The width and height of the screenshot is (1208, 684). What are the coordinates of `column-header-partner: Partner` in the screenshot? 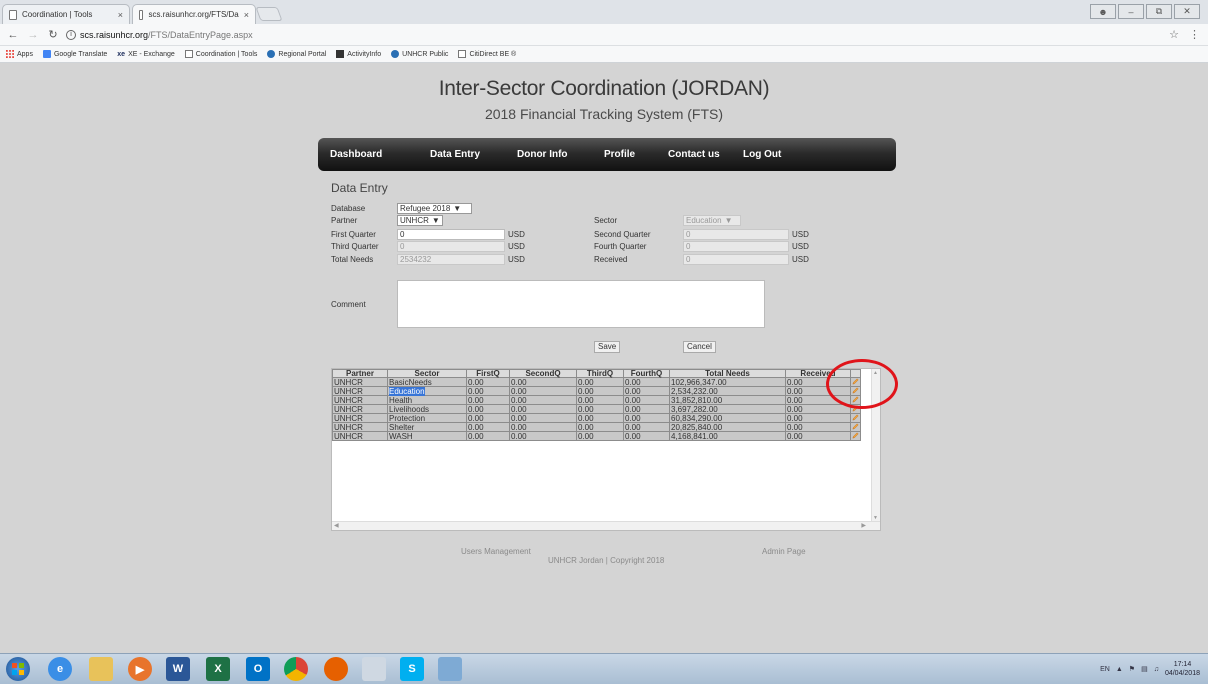 It's located at (360, 373).